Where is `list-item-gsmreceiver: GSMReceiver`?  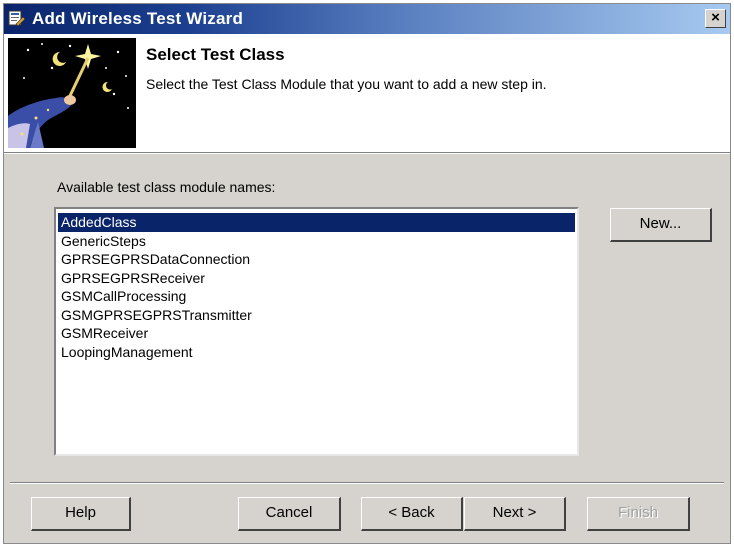 list-item-gsmreceiver: GSMReceiver is located at coordinates (316, 333).